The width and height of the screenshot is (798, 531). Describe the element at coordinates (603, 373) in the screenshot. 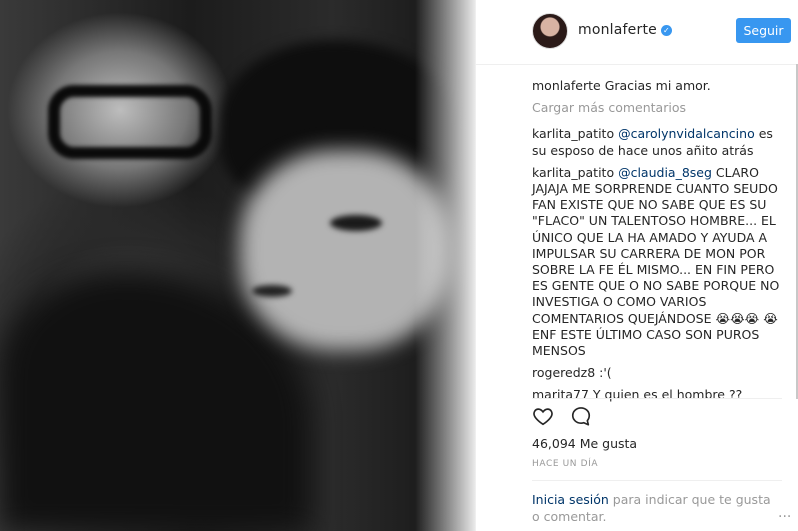

I see `comment-text: :'(` at that location.